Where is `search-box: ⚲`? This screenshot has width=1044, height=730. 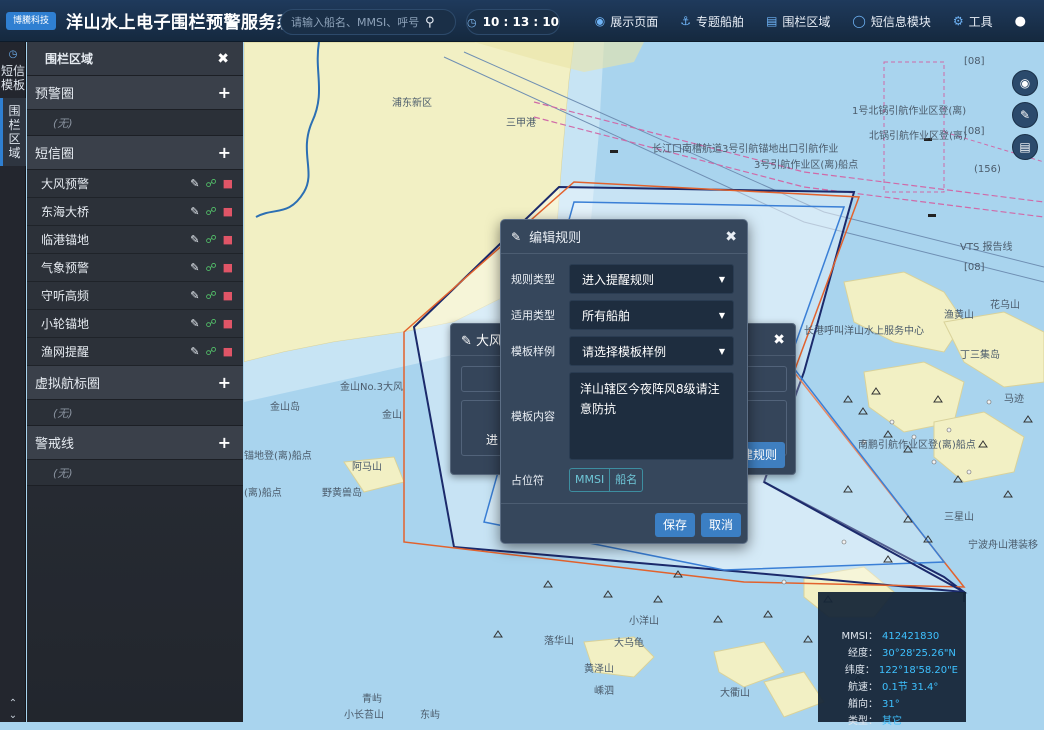 search-box: ⚲ is located at coordinates (368, 22).